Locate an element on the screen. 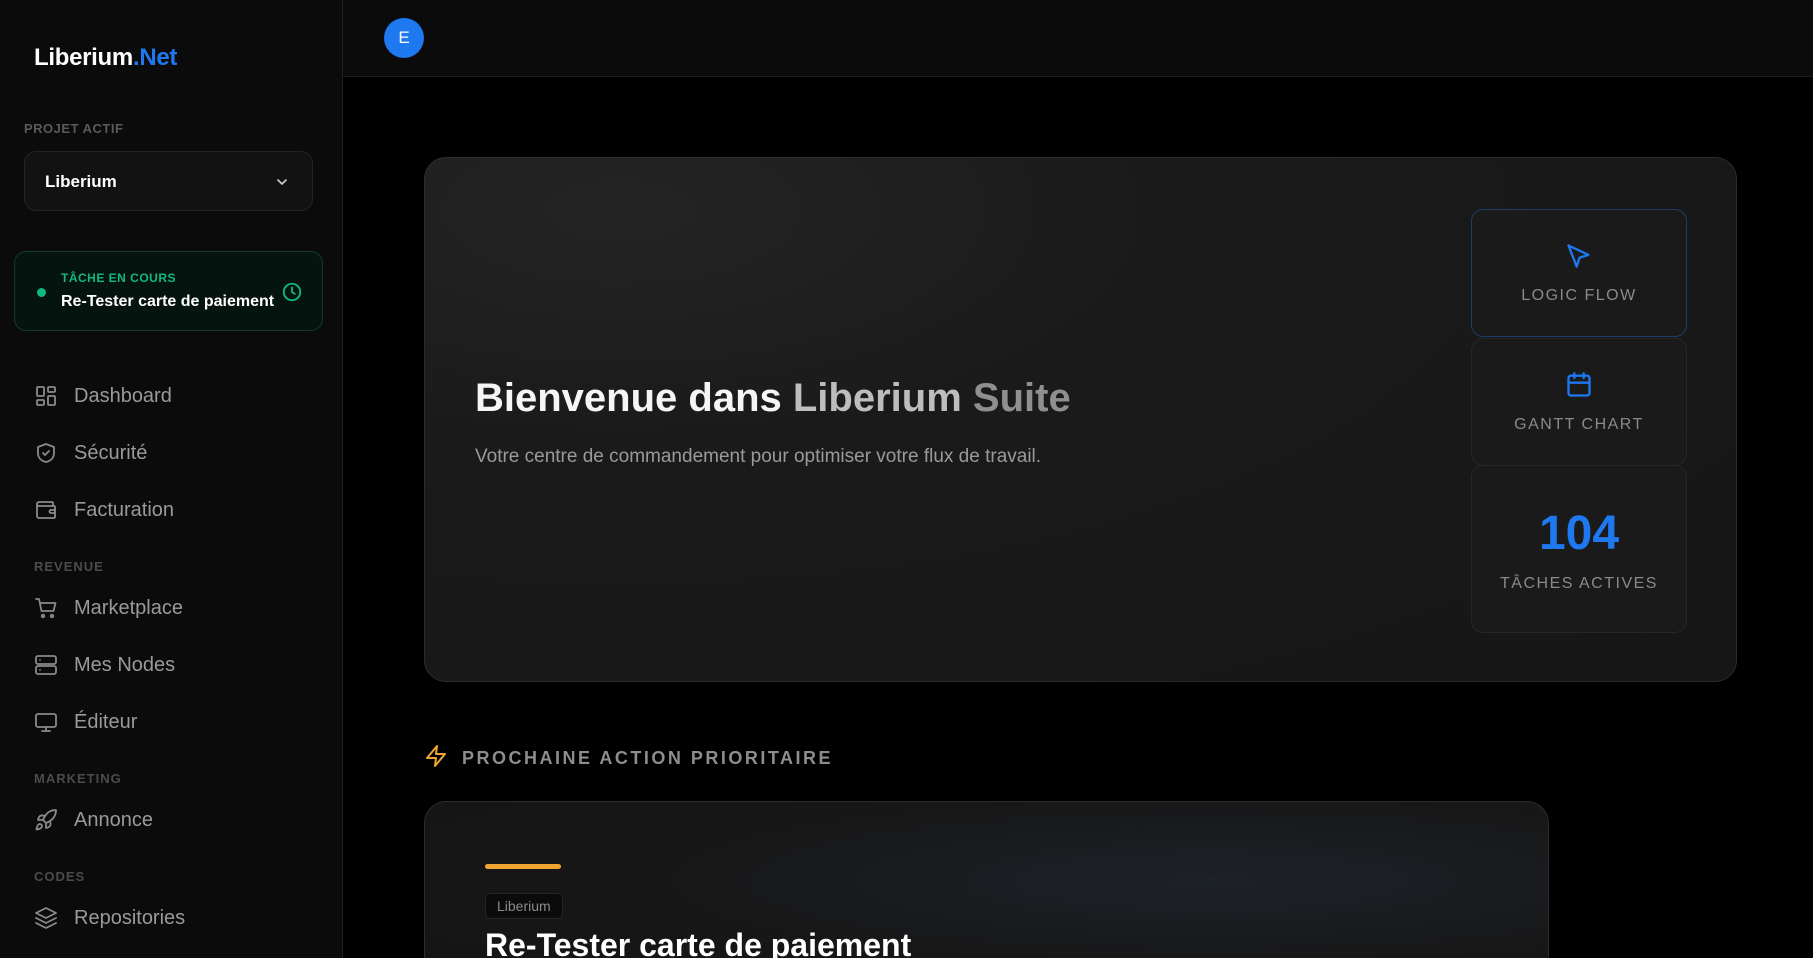 This screenshot has height=958, width=1813. sidebar-item-mes-nodes: Mes Nodes is located at coordinates (104, 665).